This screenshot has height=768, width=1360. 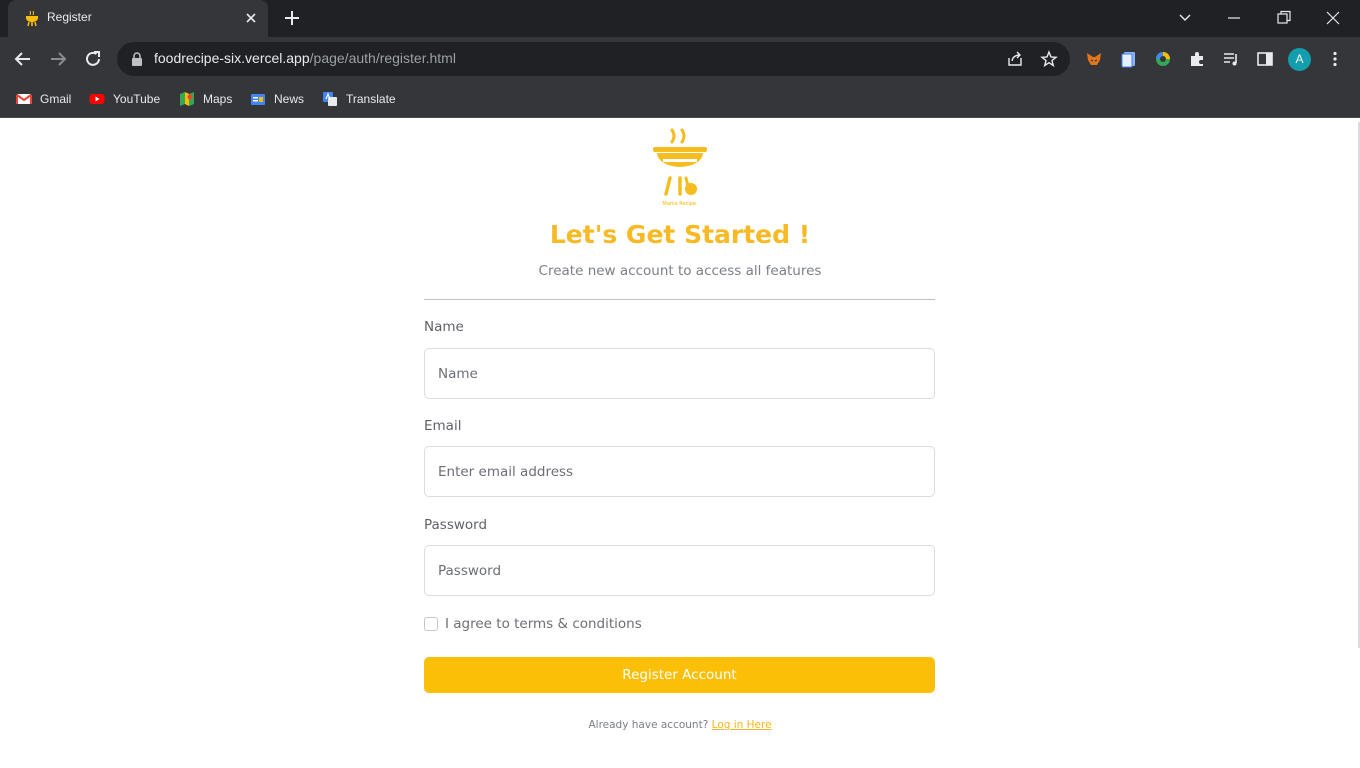 I want to click on youtube-icon, so click(x=97, y=99).